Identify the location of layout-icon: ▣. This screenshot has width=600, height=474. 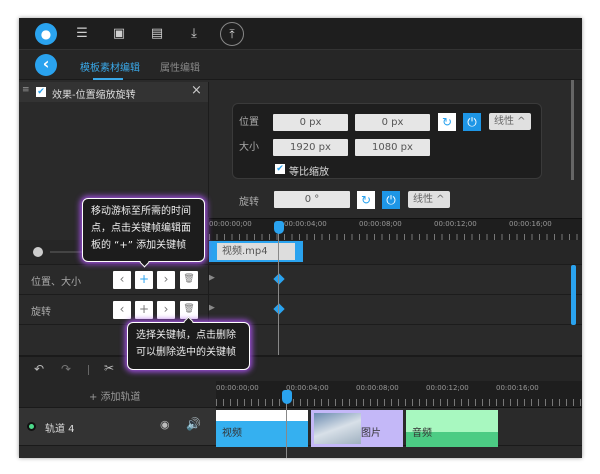
(119, 33).